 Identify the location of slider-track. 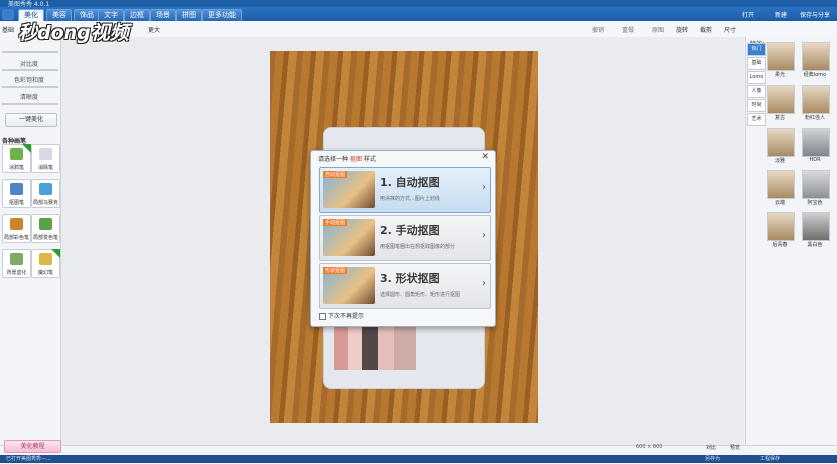
(30, 52).